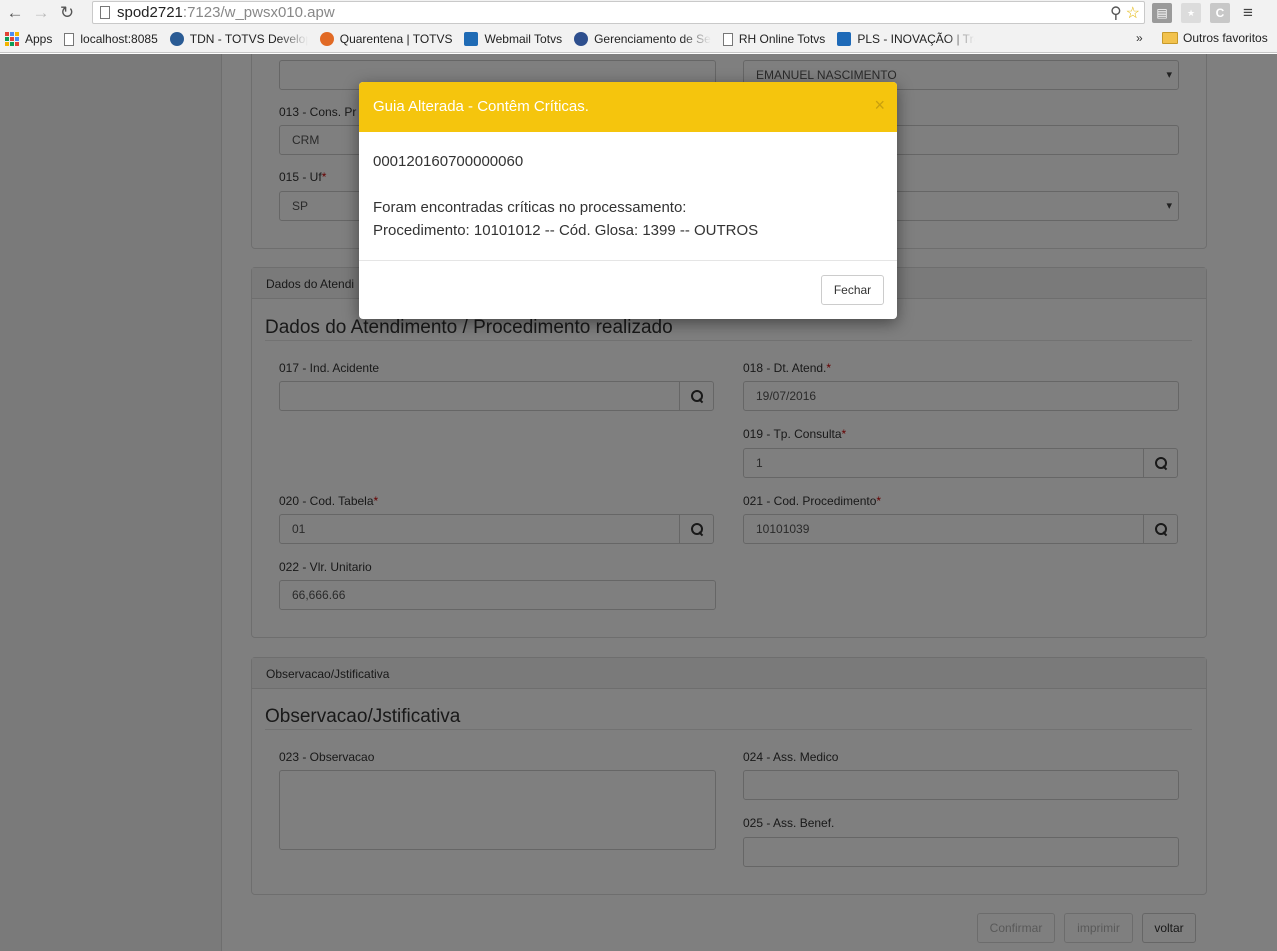 This screenshot has width=1277, height=951. I want to click on close-modal-button: Fechar, so click(852, 290).